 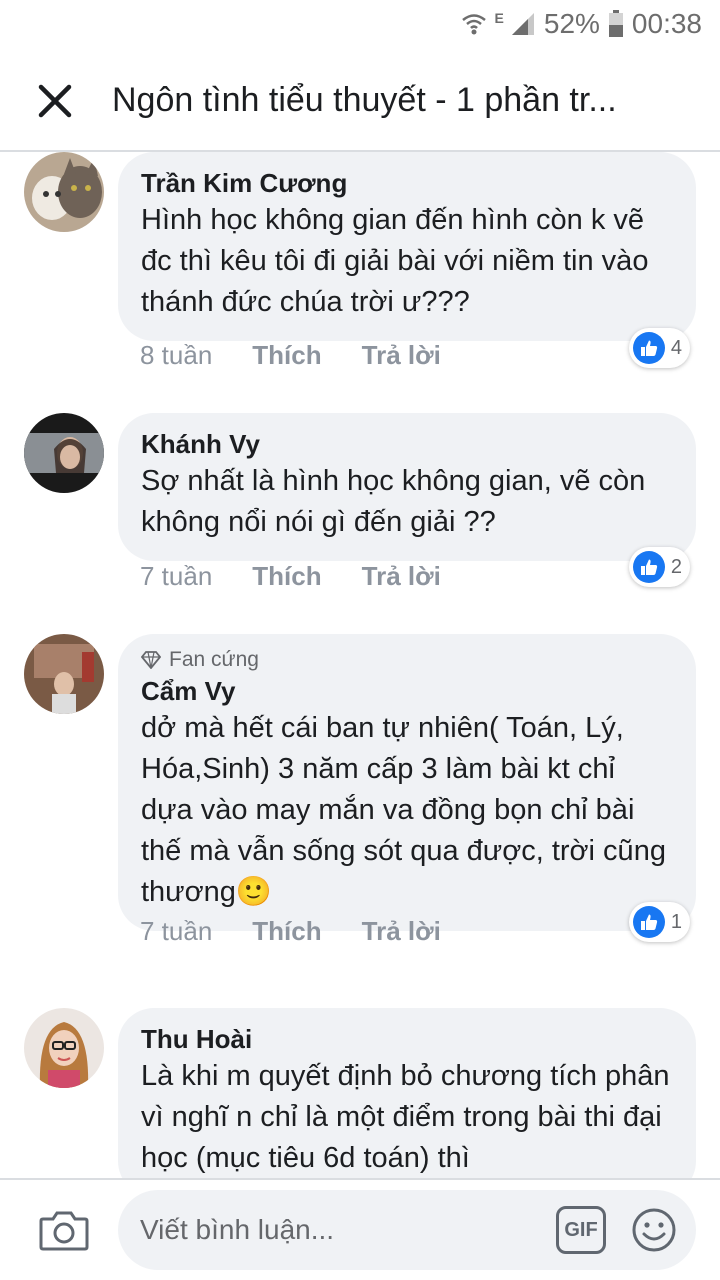 What do you see at coordinates (616, 24) in the screenshot?
I see `battery-icon` at bounding box center [616, 24].